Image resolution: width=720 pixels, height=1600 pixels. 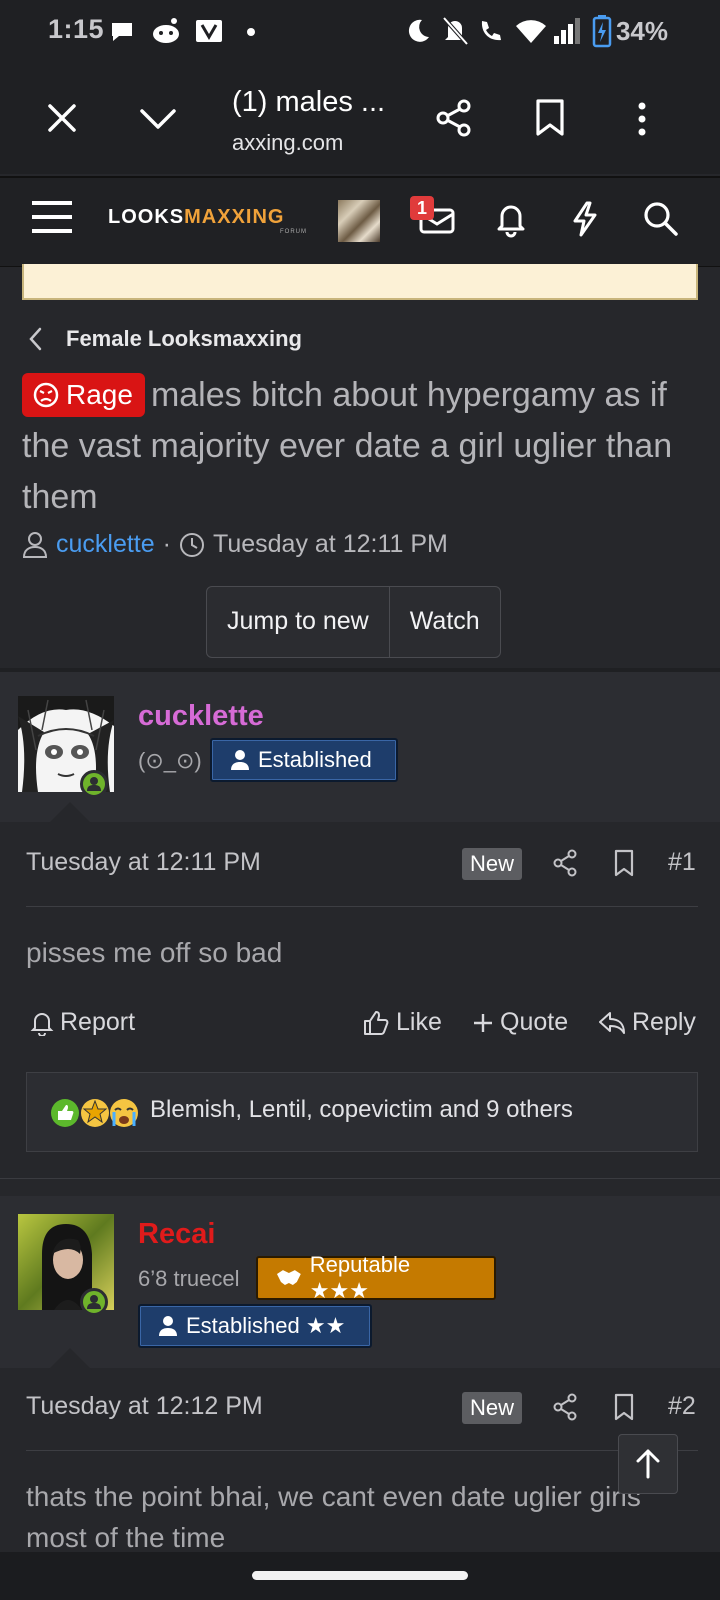 I want to click on post-2-reputable-banner: Reputable ★★★, so click(x=376, y=1277).